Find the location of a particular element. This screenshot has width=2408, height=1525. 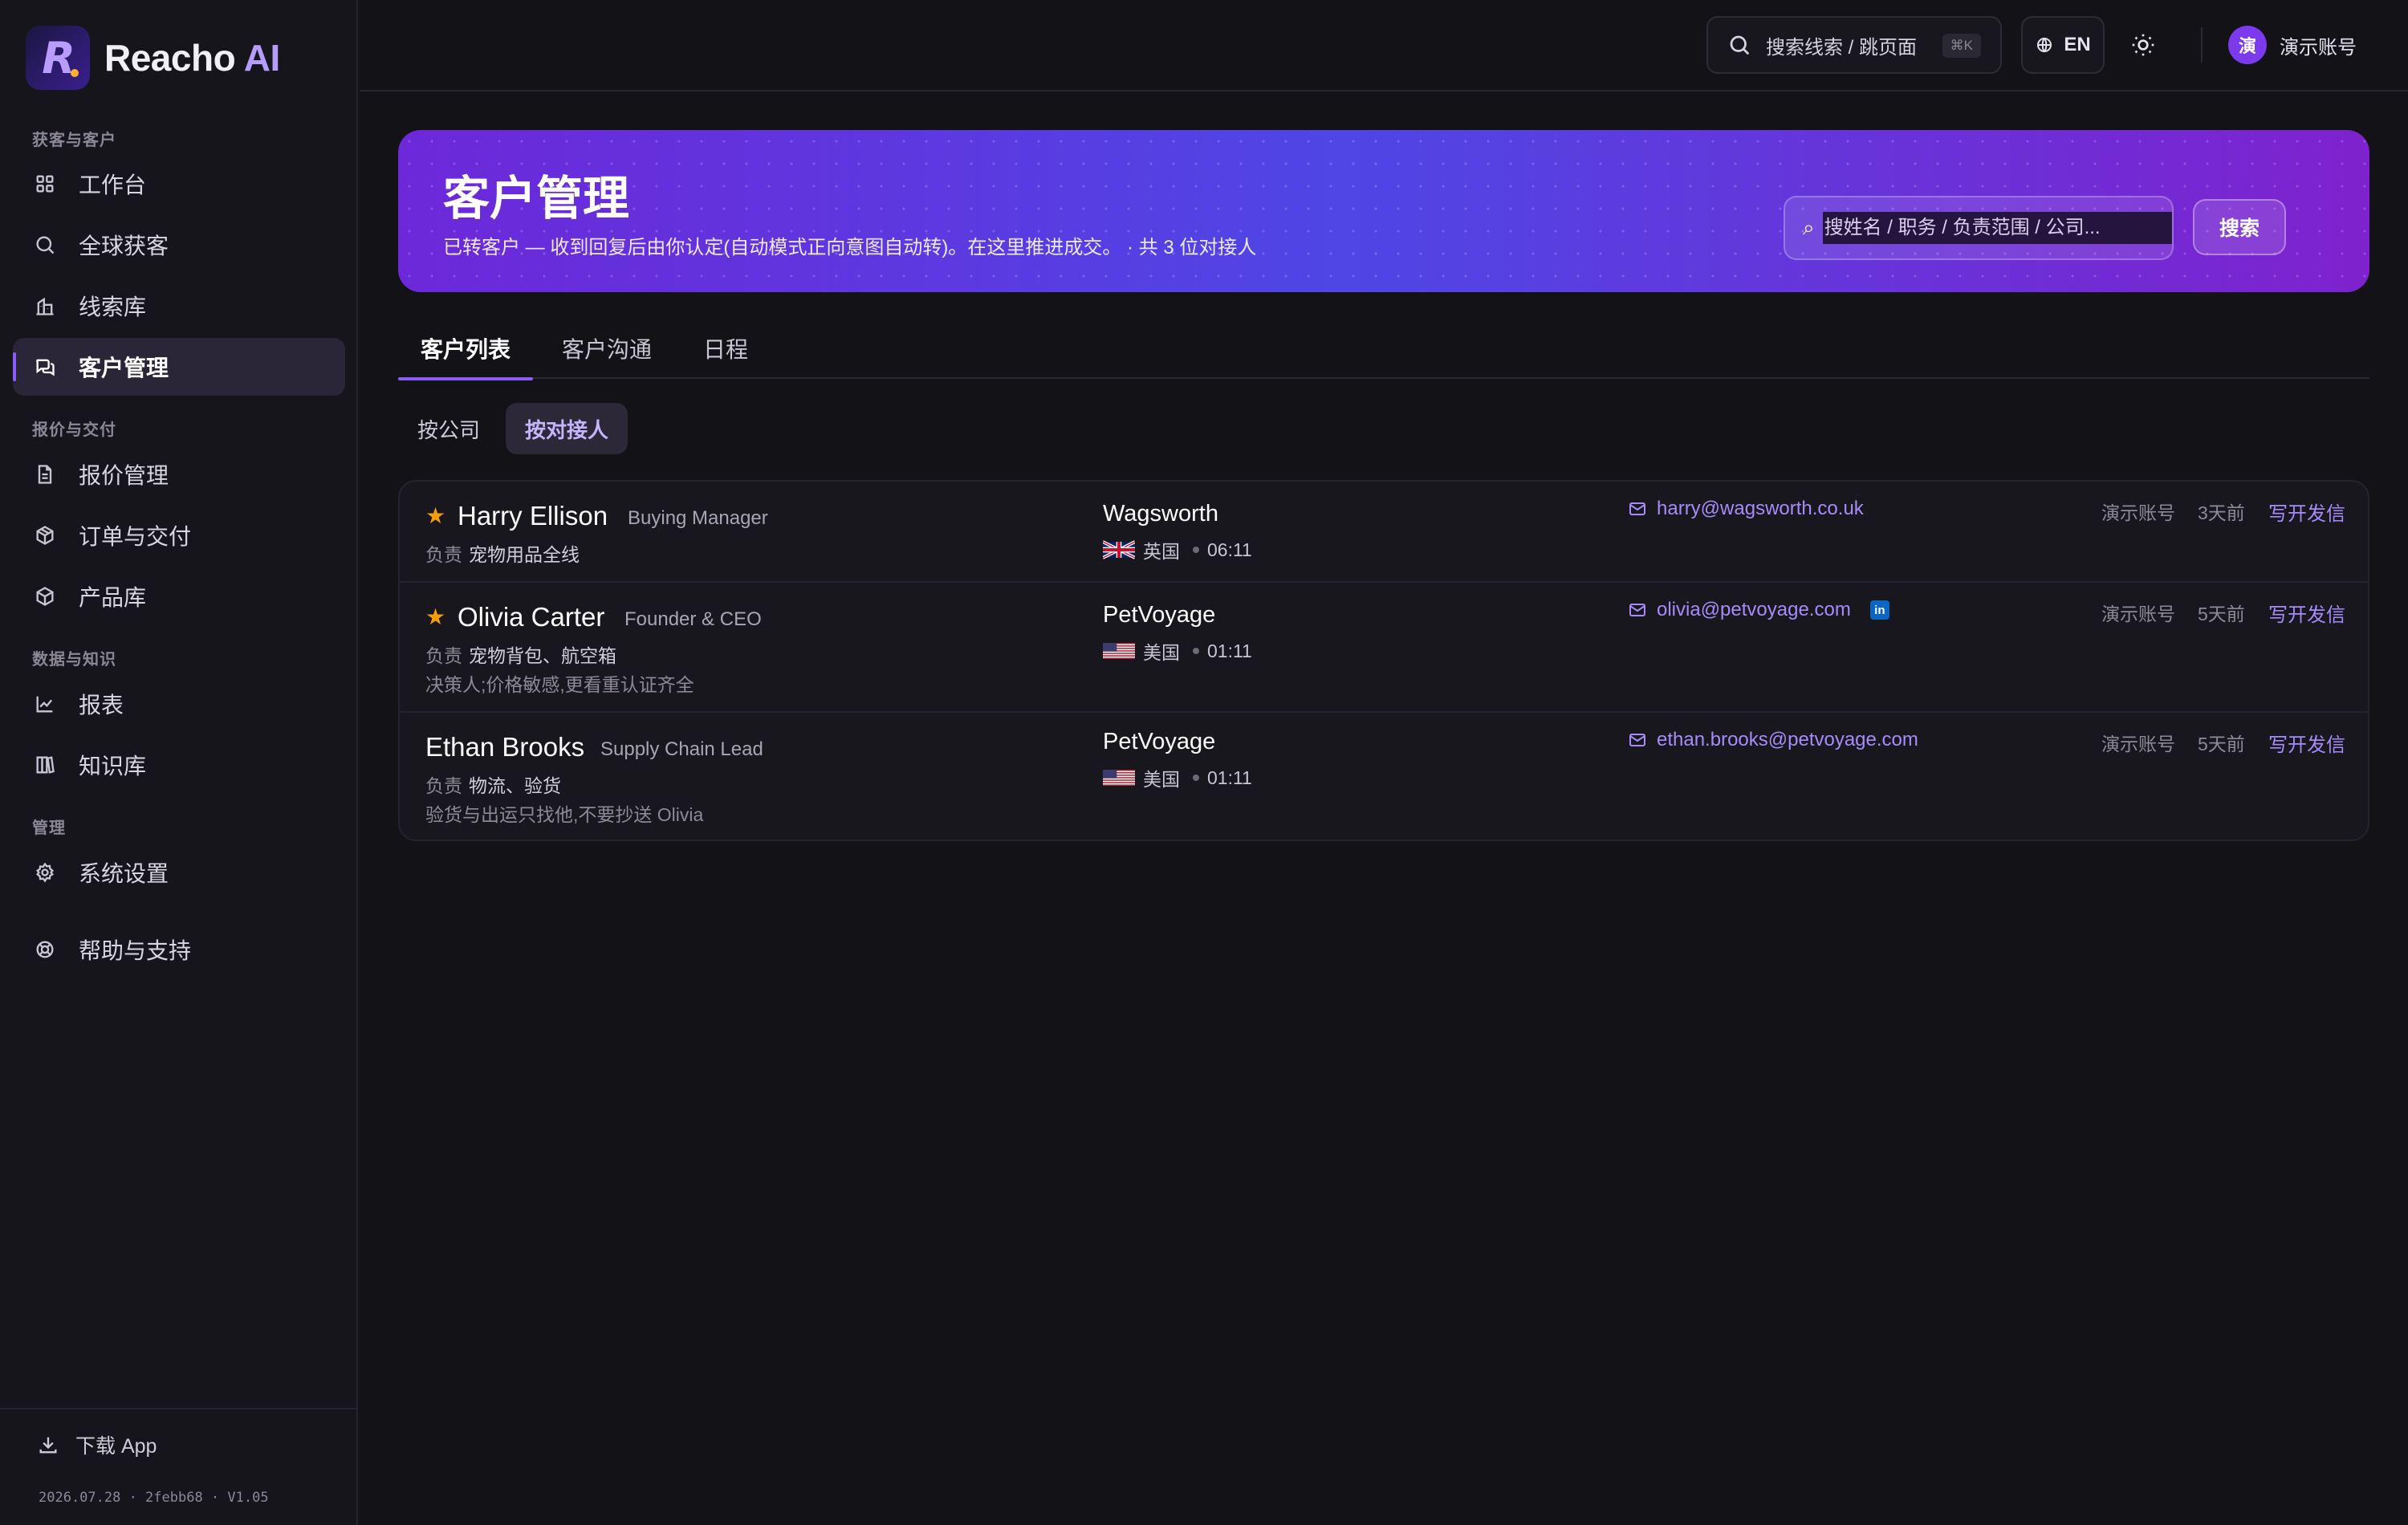

company-name: Wagsworth is located at coordinates (1160, 514).